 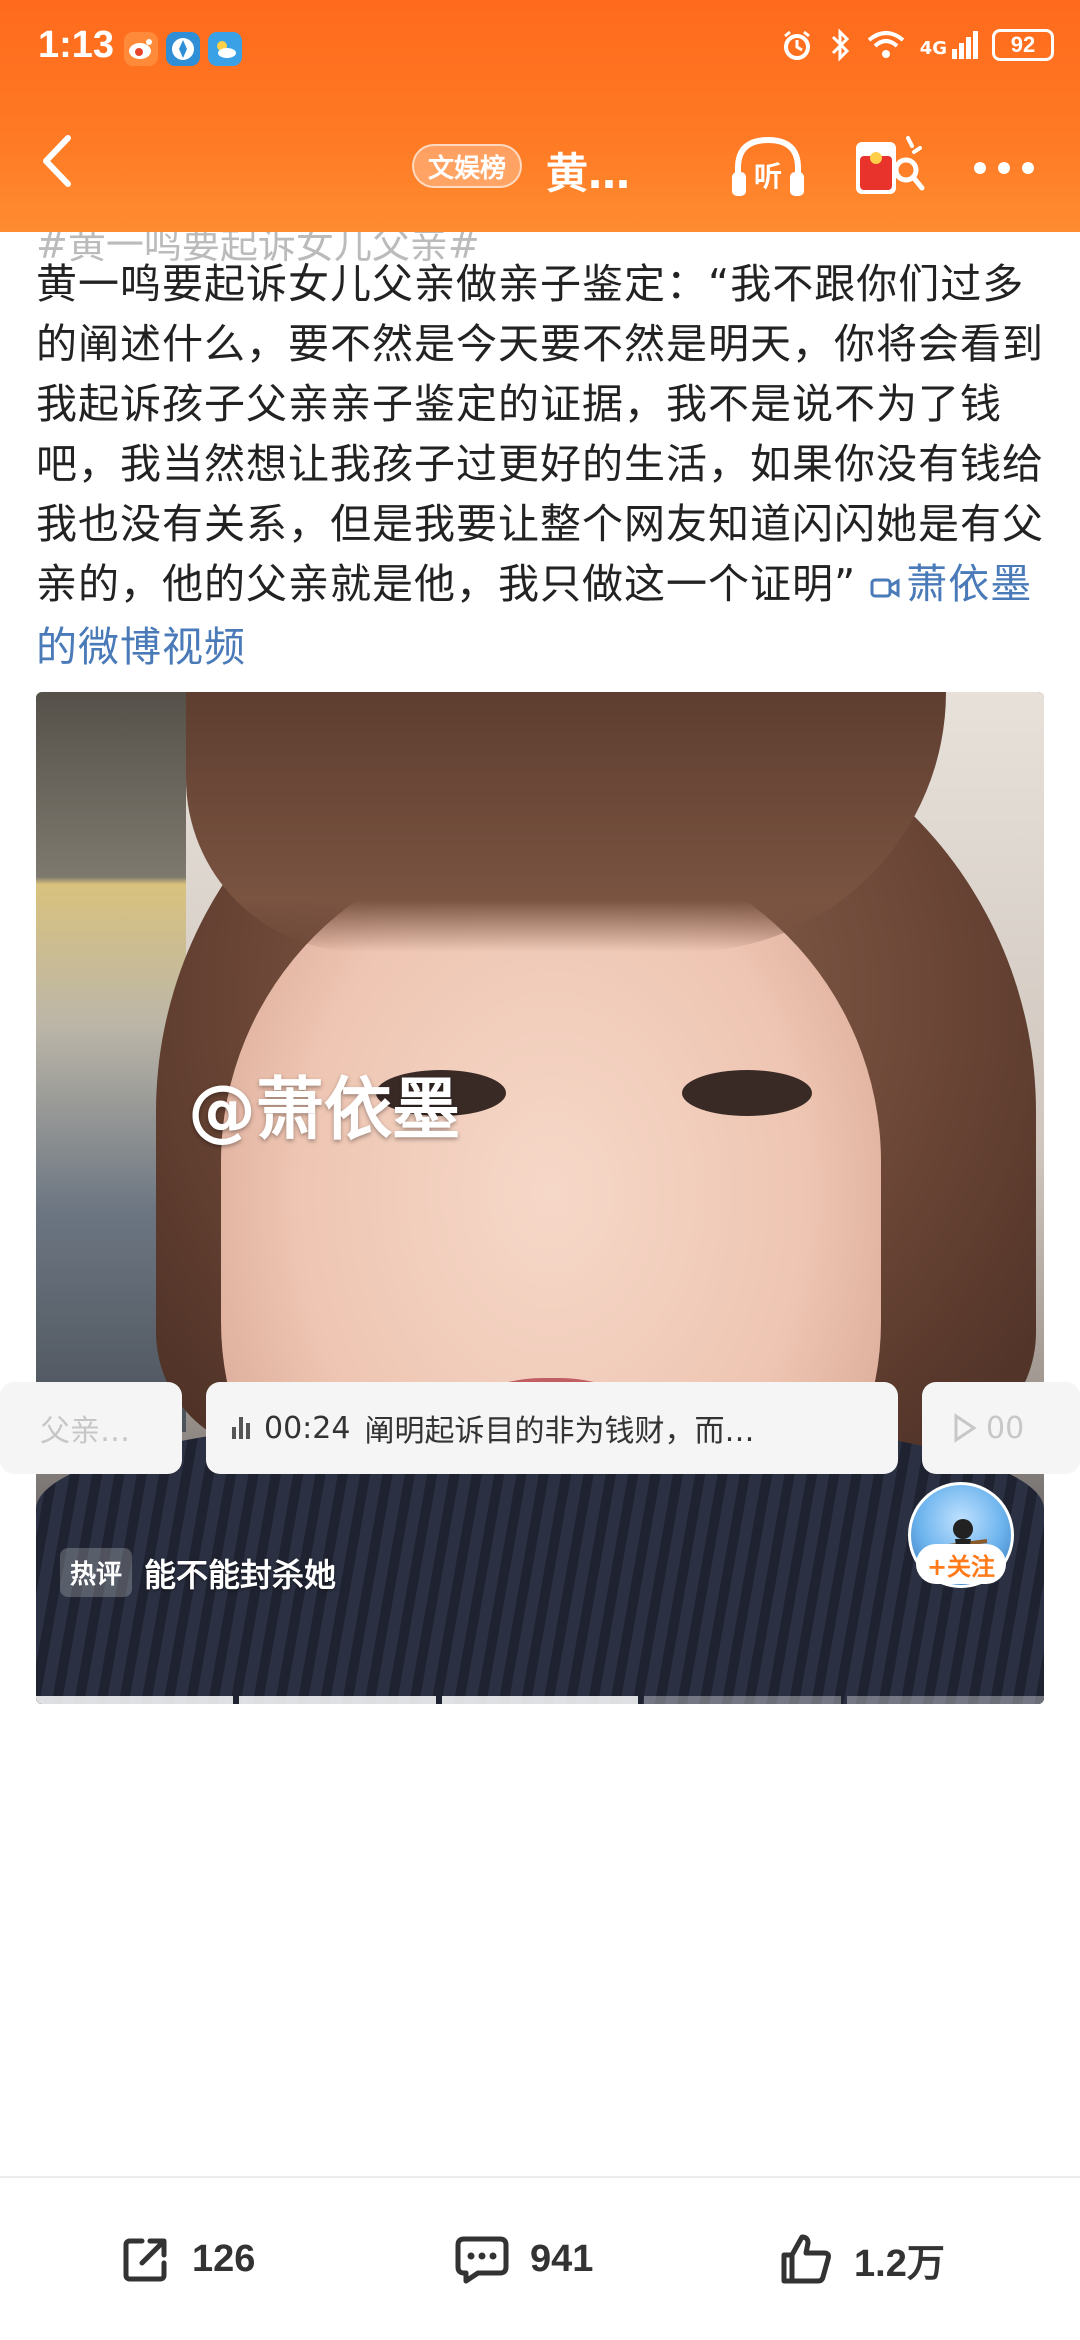 I want to click on red-packet-icon, so click(x=890, y=165).